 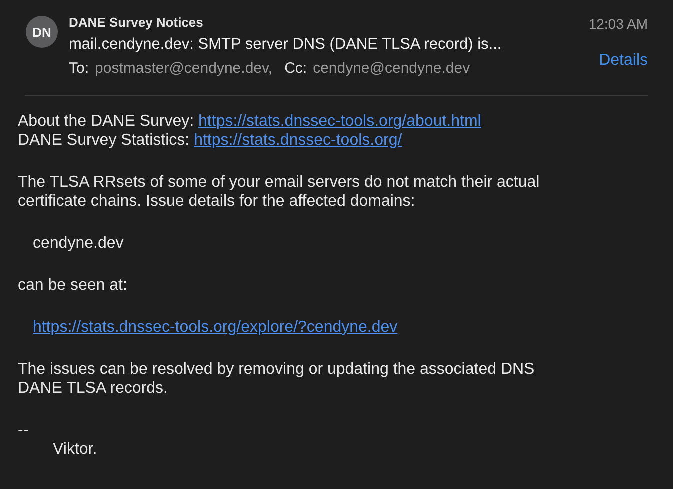 I want to click on link-label: DANE Survey Statistics:, so click(x=104, y=140).